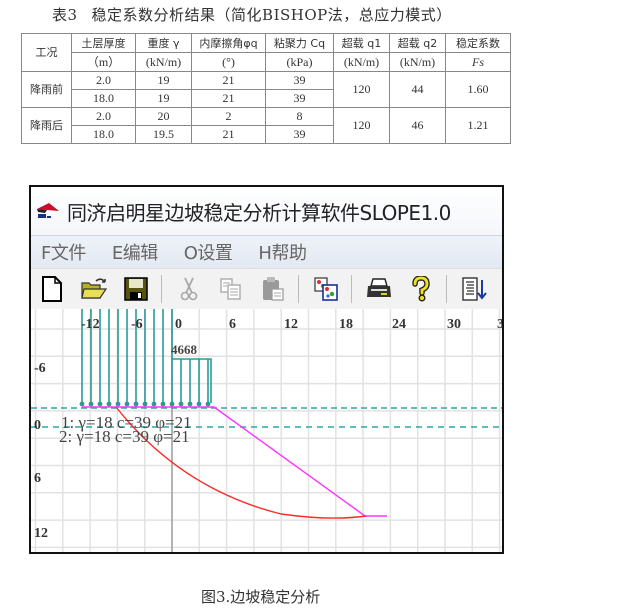 The image size is (636, 608). Describe the element at coordinates (299, 43) in the screenshot. I see `header-cohesion: 粘聚力 Cq` at that location.